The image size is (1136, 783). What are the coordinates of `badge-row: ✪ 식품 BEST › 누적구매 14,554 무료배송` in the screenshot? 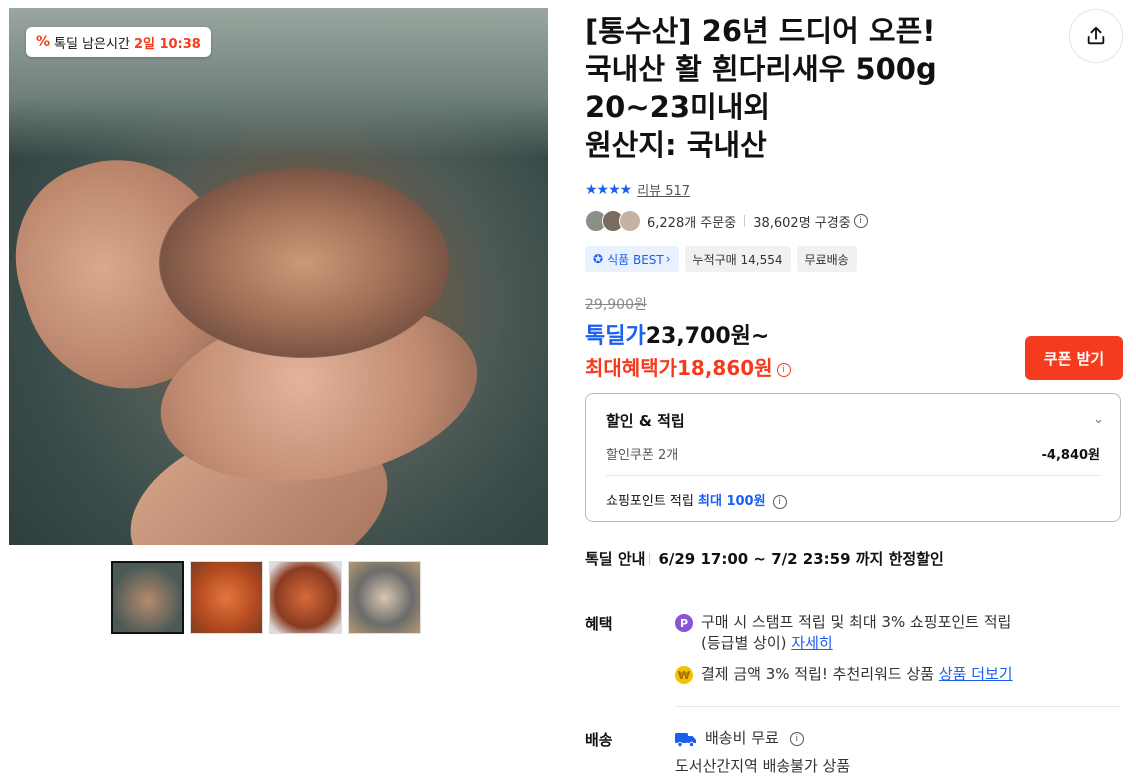 It's located at (721, 259).